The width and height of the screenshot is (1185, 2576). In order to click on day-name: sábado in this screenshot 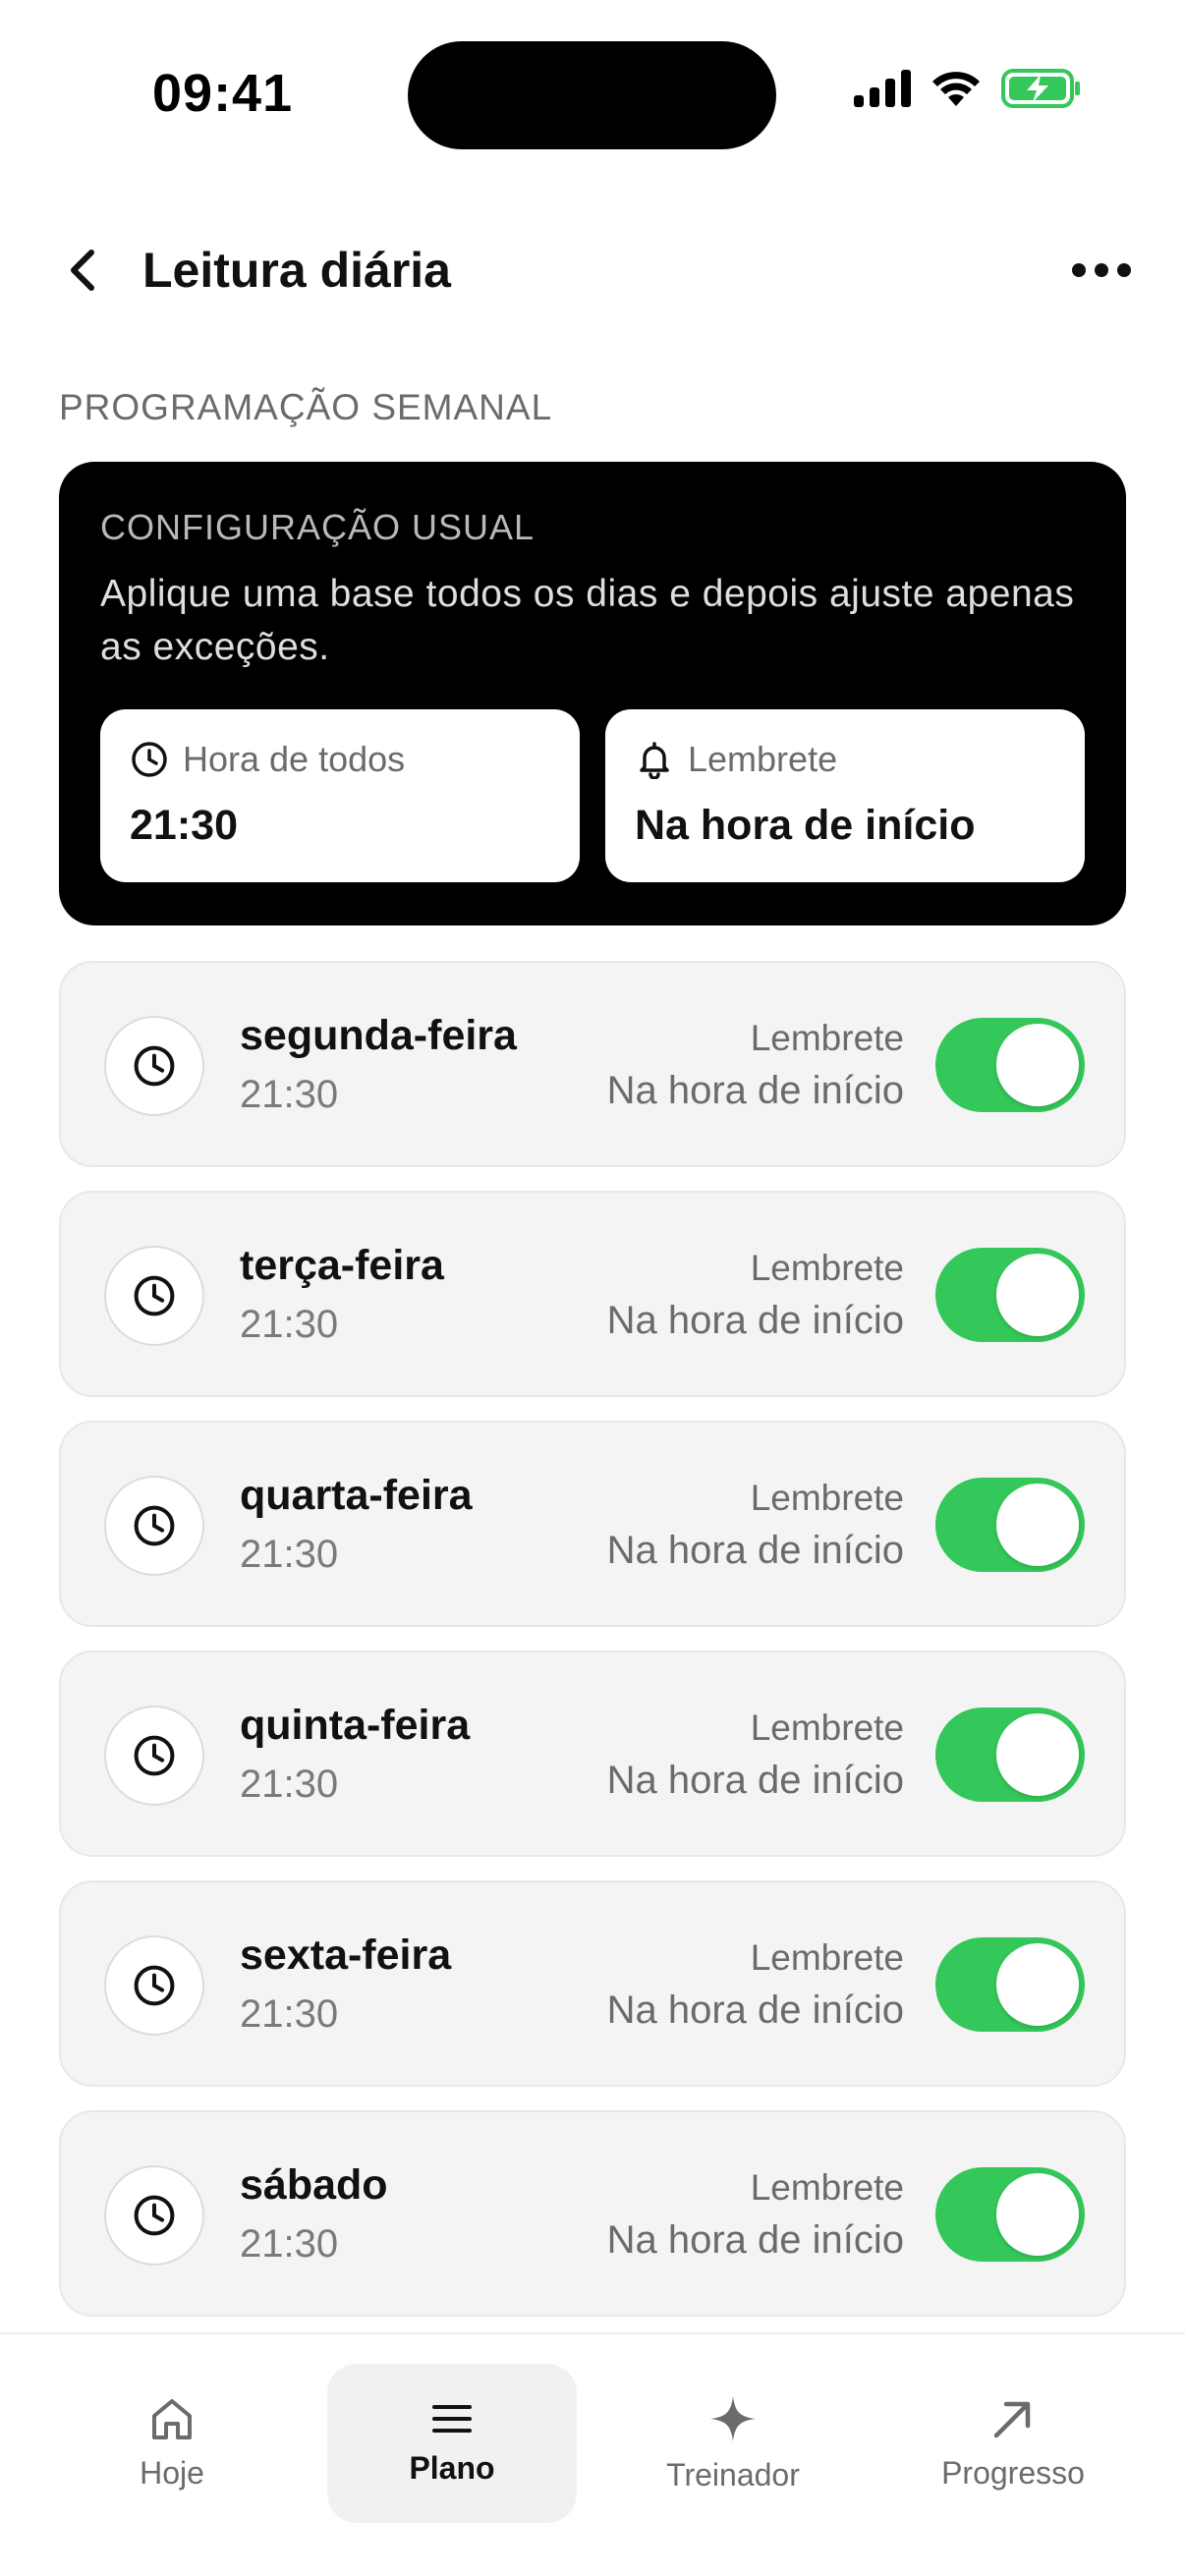, I will do `click(314, 2185)`.